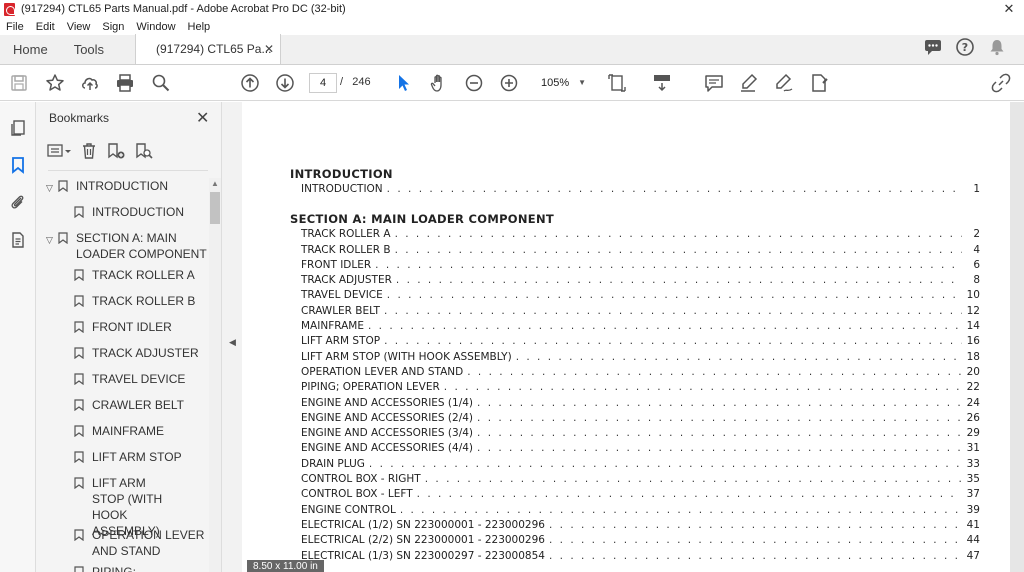 The image size is (1024, 572). What do you see at coordinates (18, 165) in the screenshot?
I see `bookmarks-panel-icon` at bounding box center [18, 165].